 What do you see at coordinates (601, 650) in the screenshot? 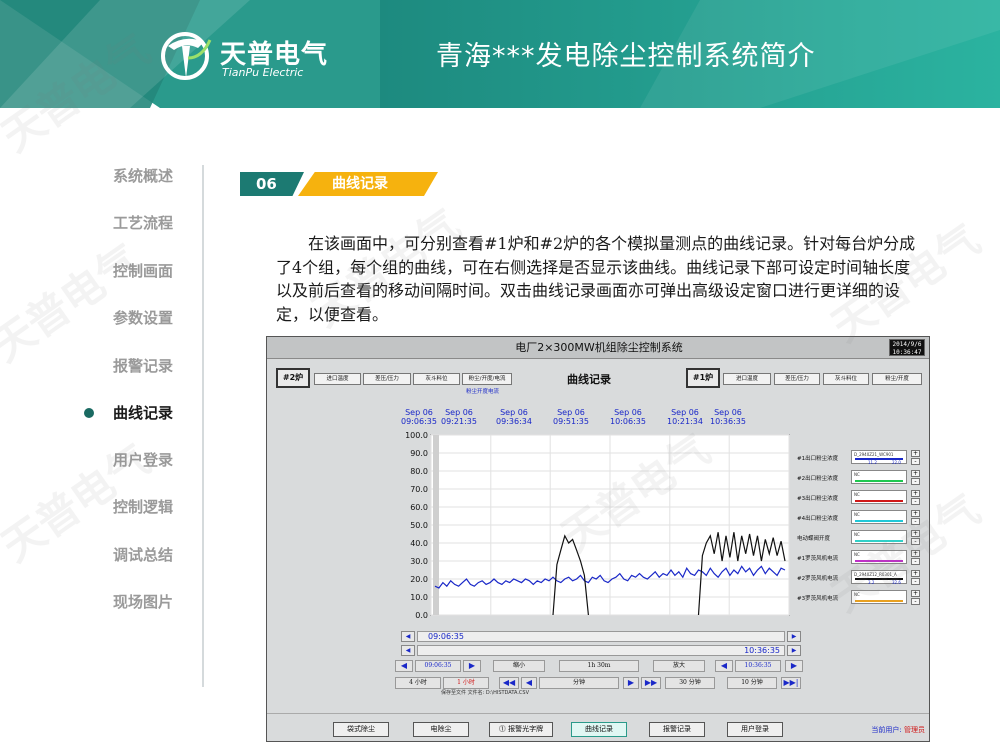
I see `time-scrollbar-2: 10:36:35` at bounding box center [601, 650].